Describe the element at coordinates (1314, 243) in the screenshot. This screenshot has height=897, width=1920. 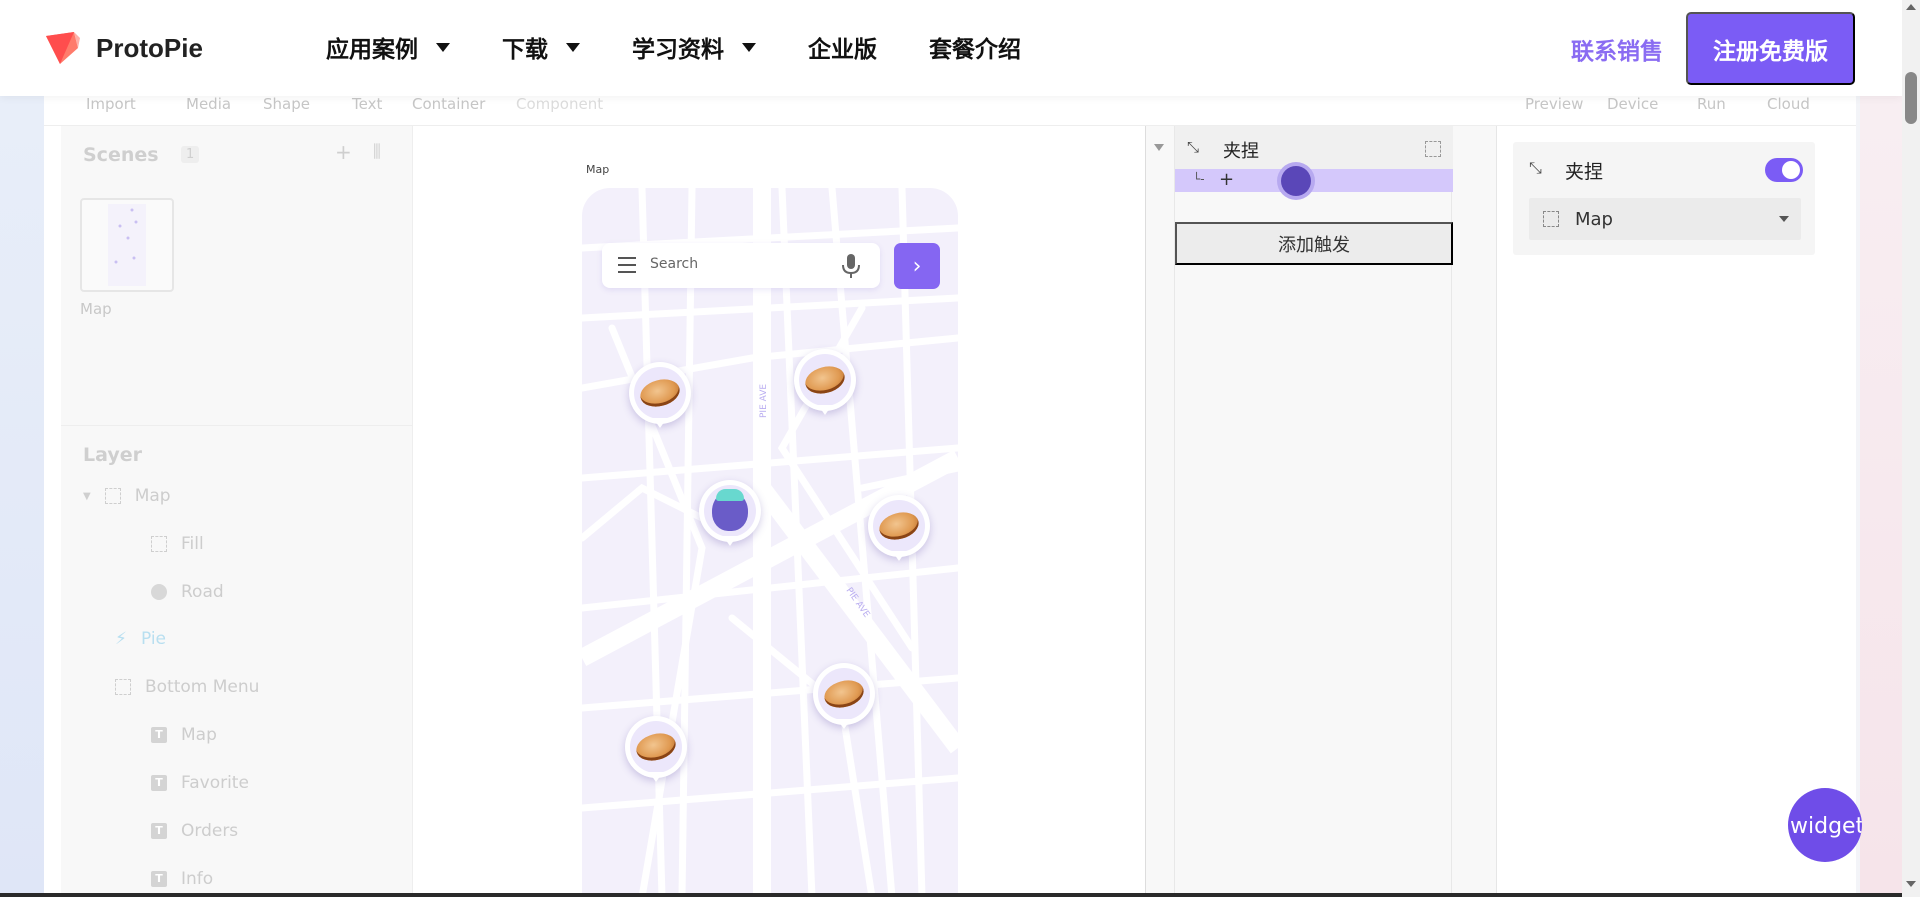
I see `add-trigger-button: 添加触发` at that location.